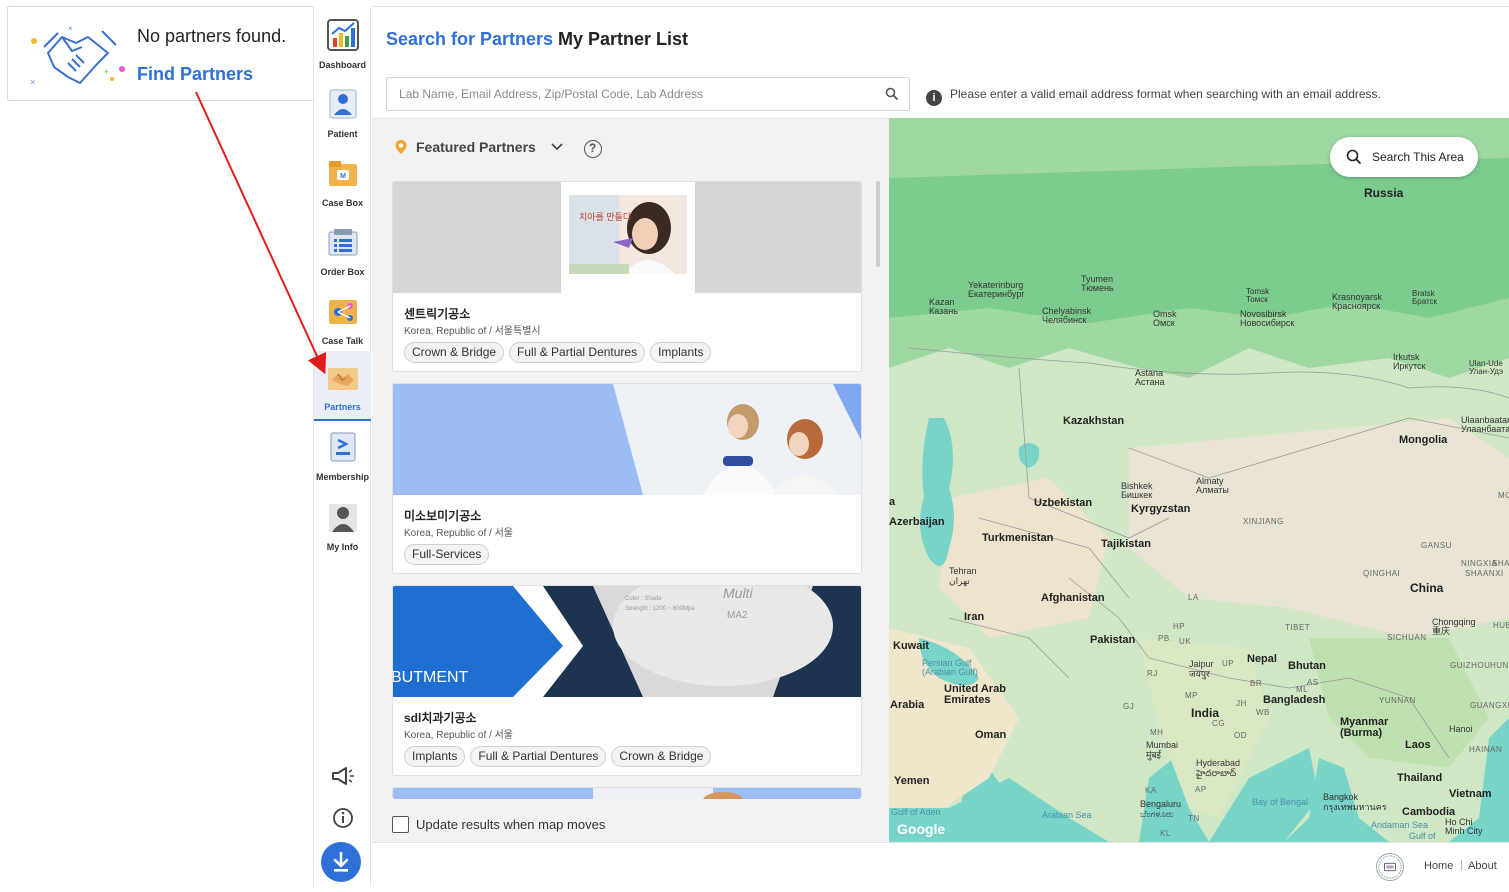 Image resolution: width=1509 pixels, height=892 pixels. I want to click on partner-tag: Implants, so click(681, 352).